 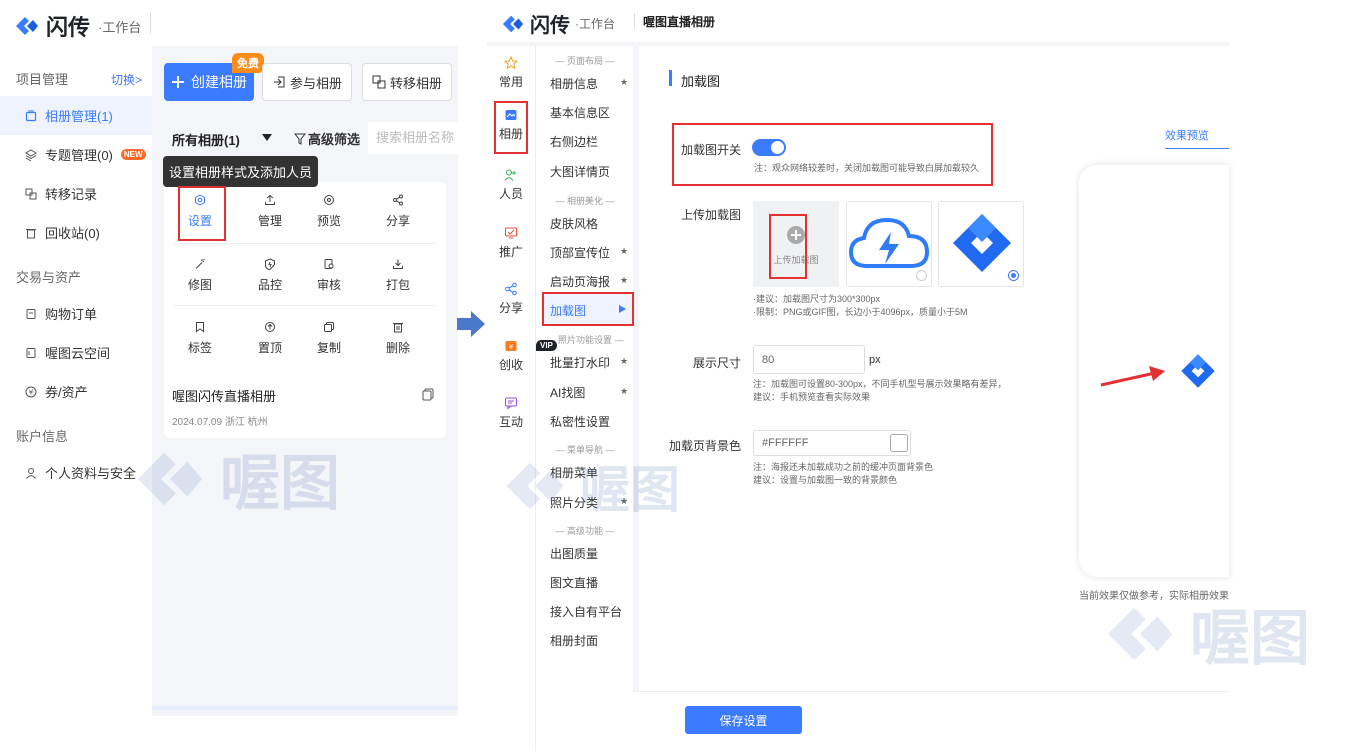 I want to click on nav-item-transfer-log: 转移记录, so click(x=76, y=193).